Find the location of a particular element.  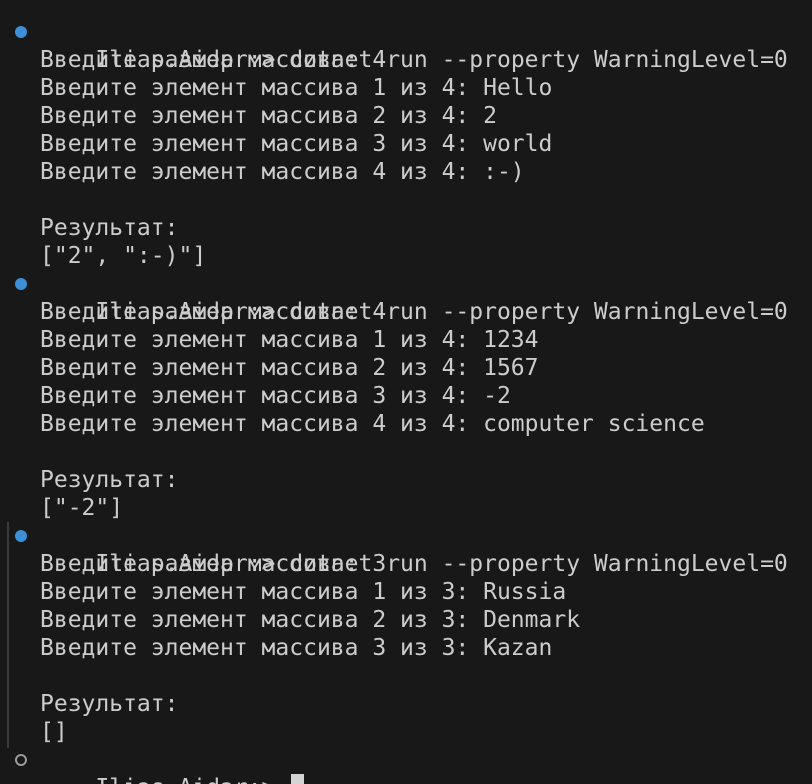

current-prompt-line: Ilias.Aidar:> is located at coordinates (406, 765).